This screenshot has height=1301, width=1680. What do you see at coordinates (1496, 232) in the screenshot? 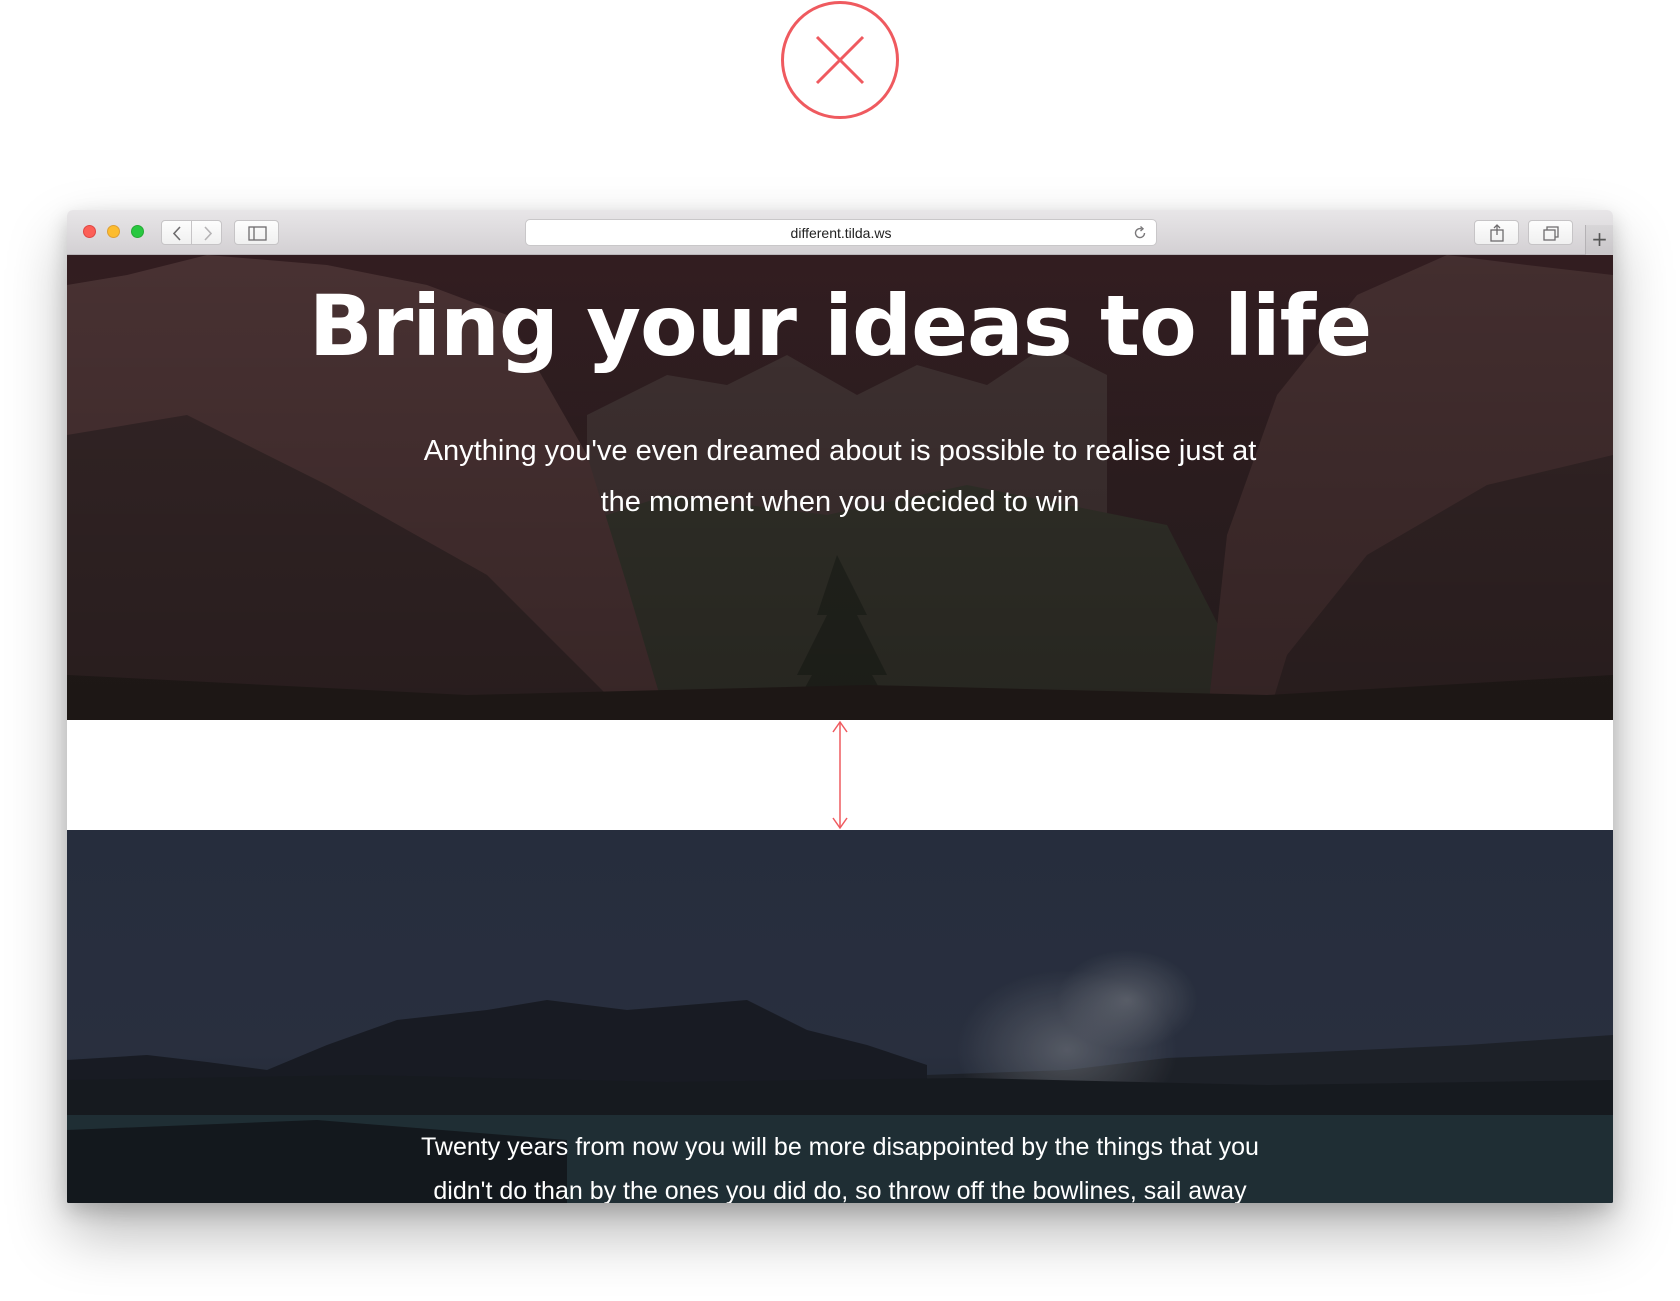
I see `share-button` at bounding box center [1496, 232].